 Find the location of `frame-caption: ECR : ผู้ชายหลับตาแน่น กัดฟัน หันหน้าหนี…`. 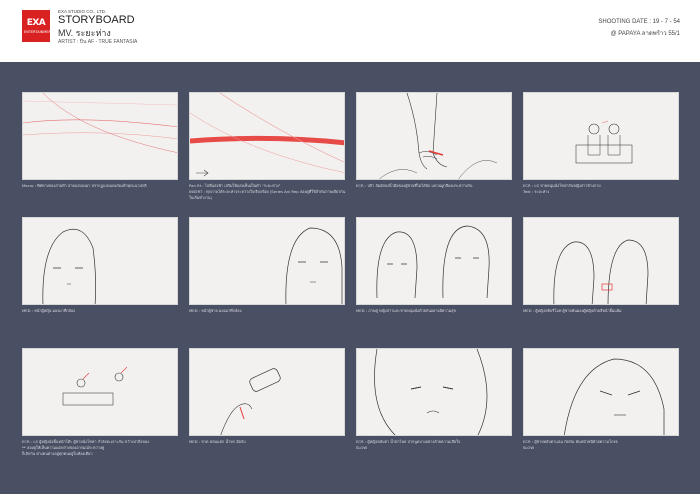

frame-caption: ECR : ผู้ชายหลับตาแน่น กัดฟัน หันหน้าหนี… is located at coordinates (570, 444).